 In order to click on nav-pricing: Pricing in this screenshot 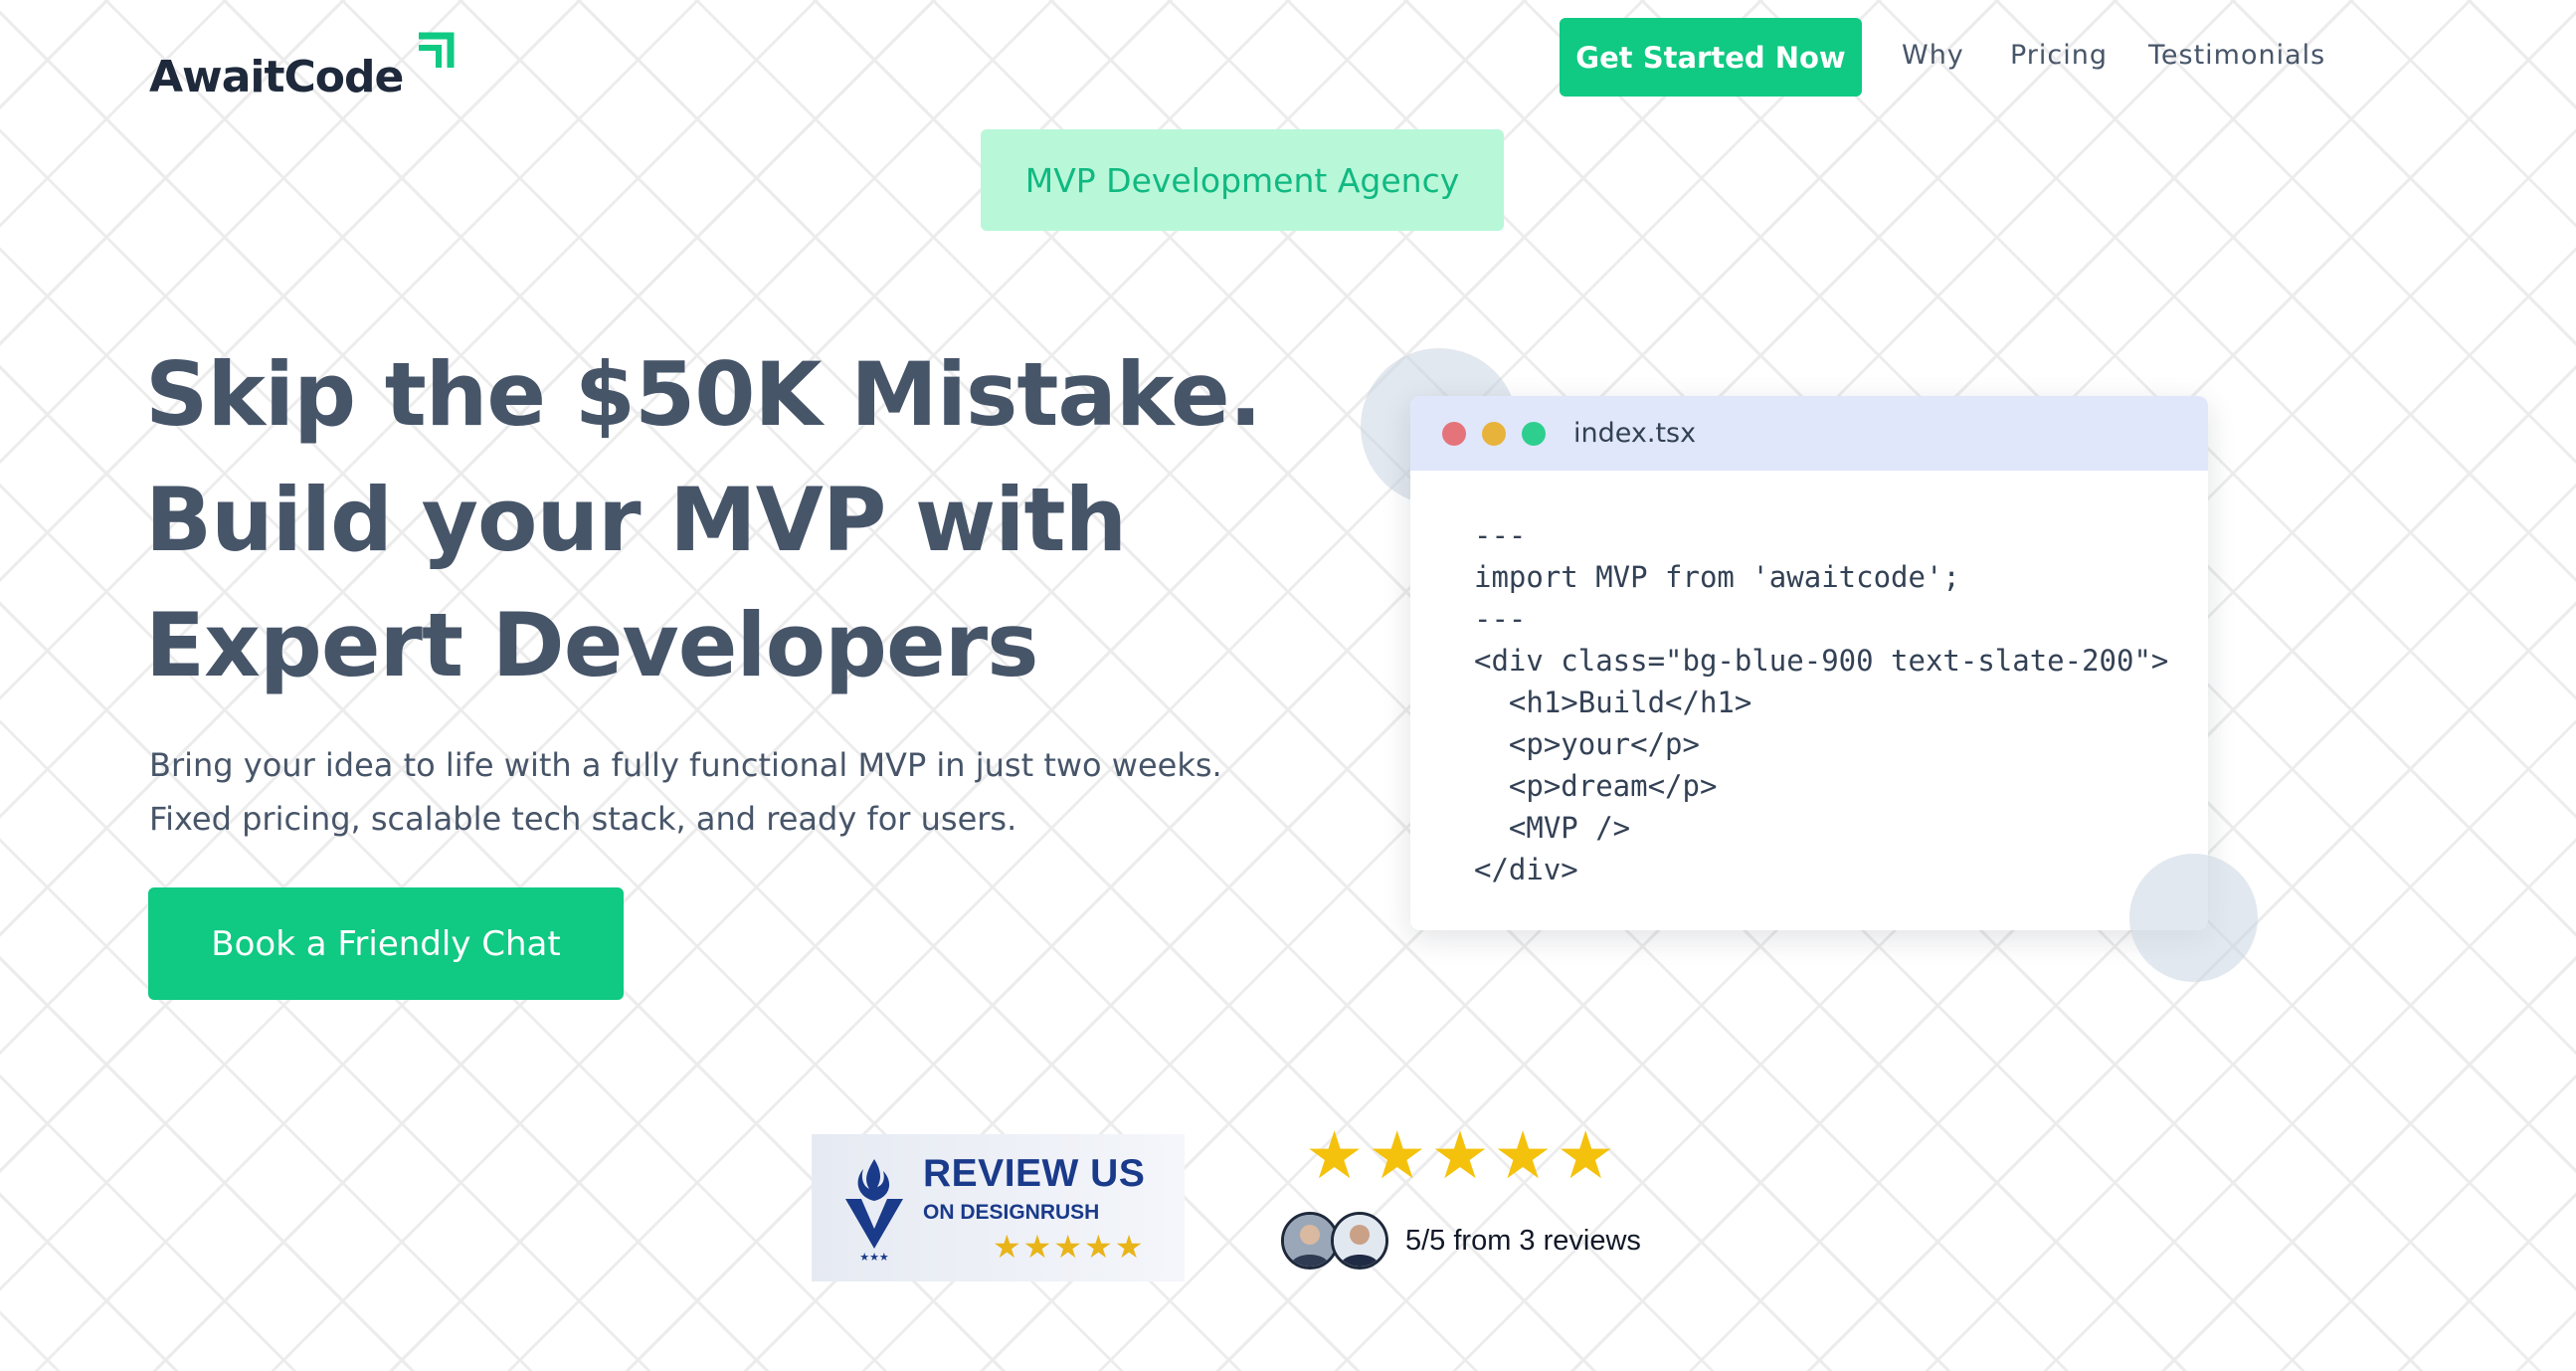, I will do `click(2059, 55)`.